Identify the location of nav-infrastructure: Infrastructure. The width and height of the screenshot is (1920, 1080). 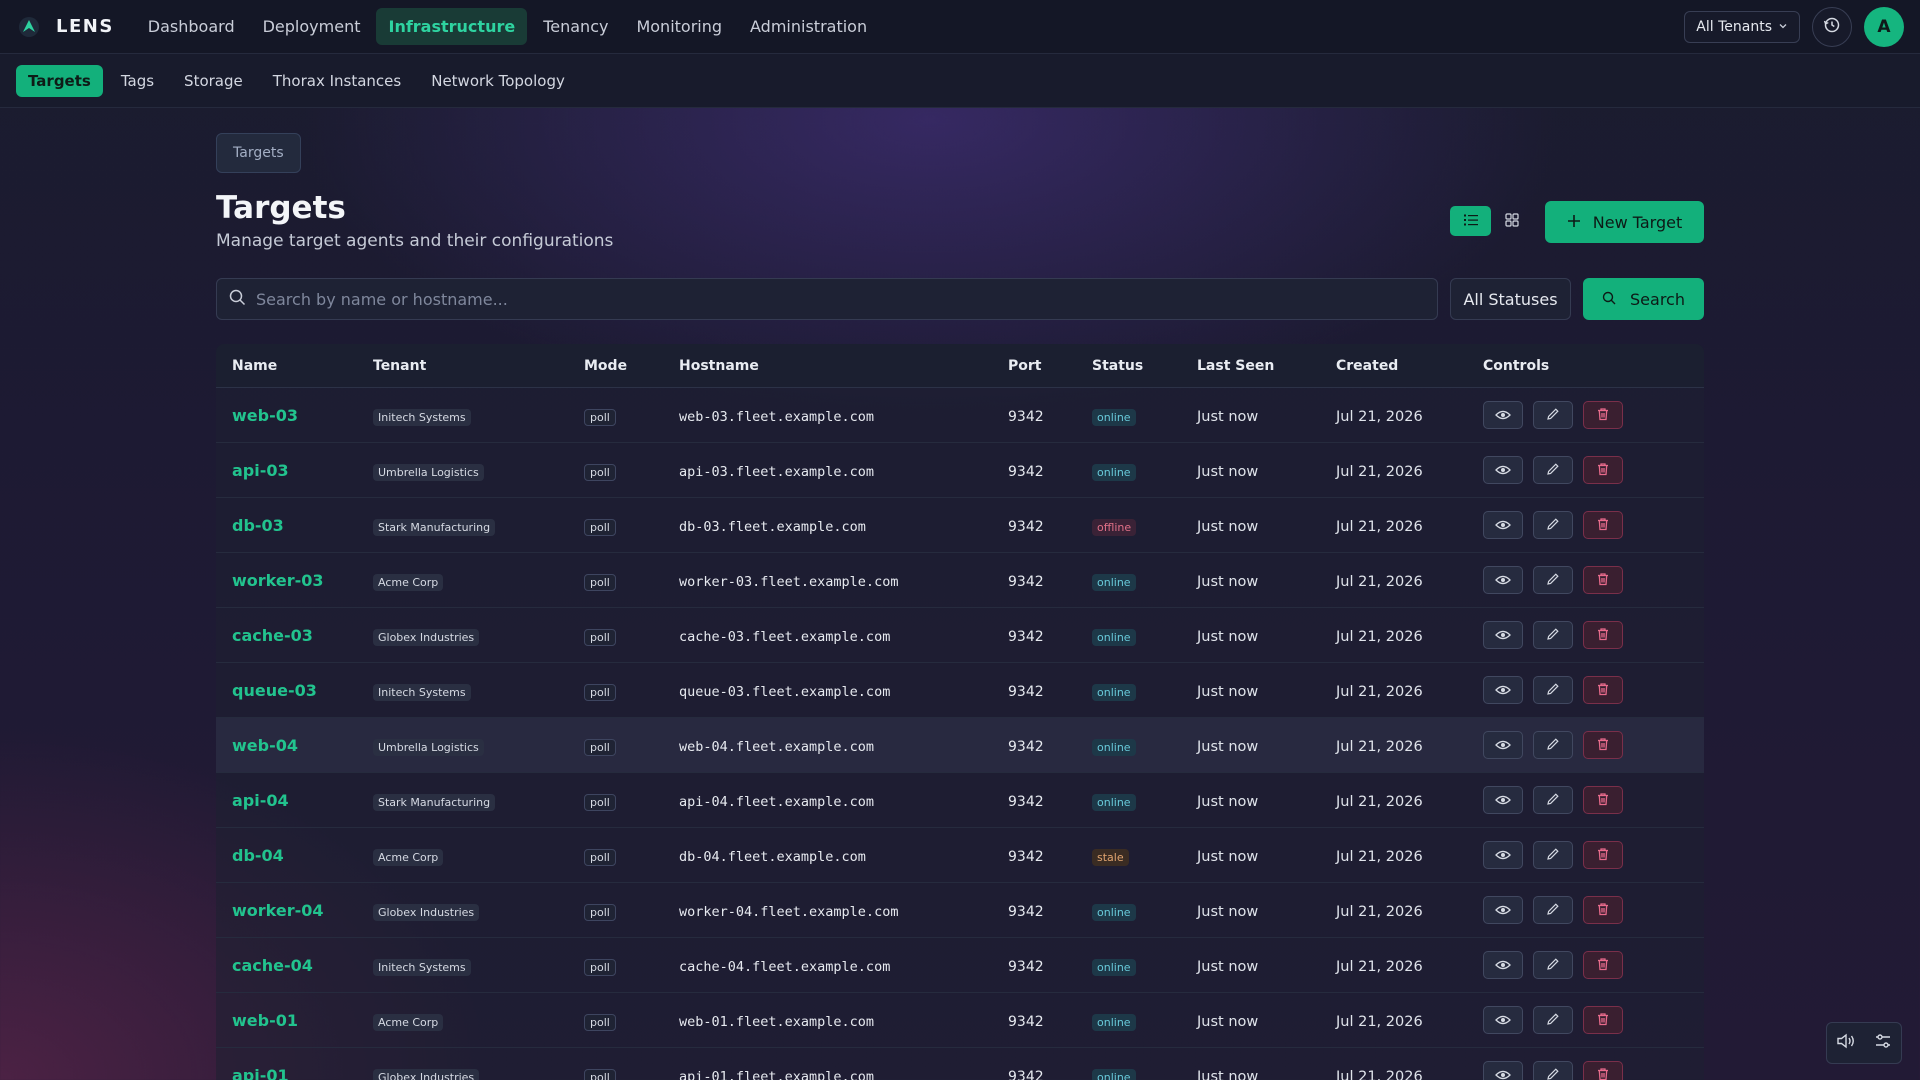
(452, 26).